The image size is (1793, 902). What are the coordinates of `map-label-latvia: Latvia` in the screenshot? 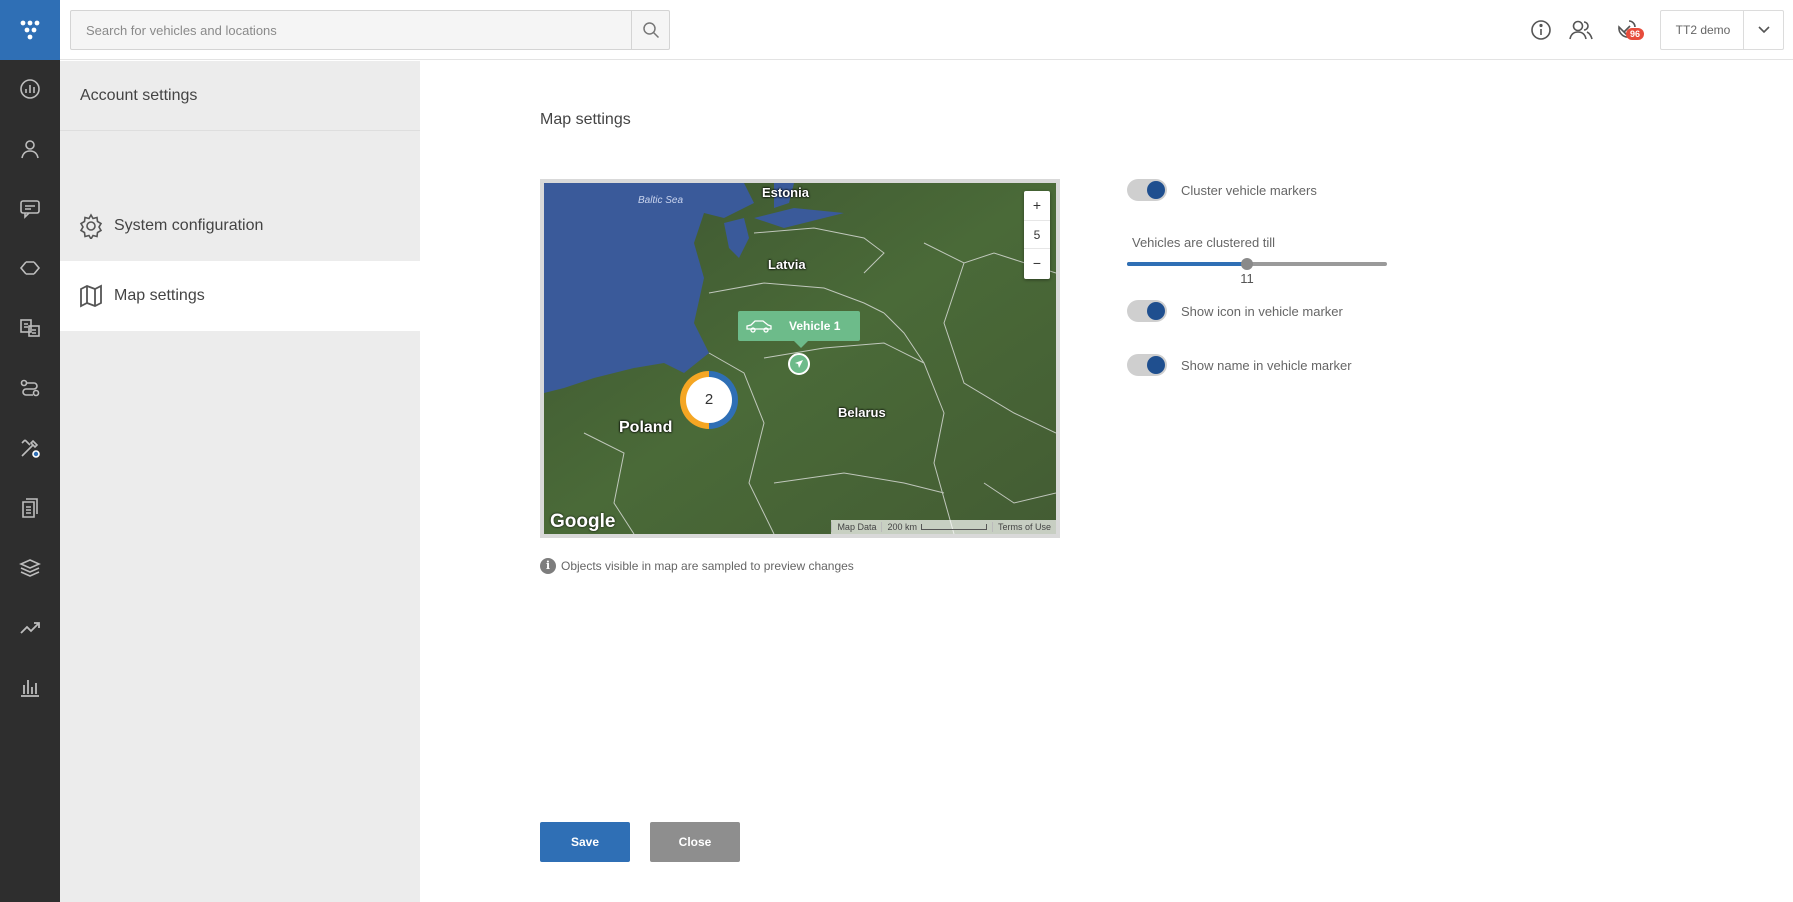 It's located at (787, 264).